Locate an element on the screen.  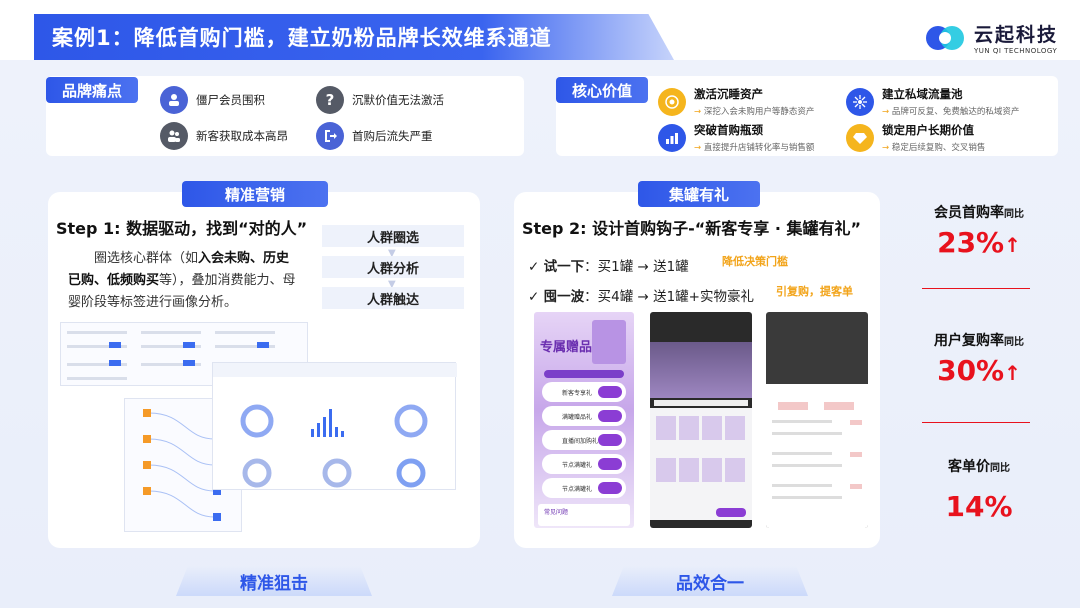
pain-item-zombie-members: 僵尸会员围积 is located at coordinates (212, 100).